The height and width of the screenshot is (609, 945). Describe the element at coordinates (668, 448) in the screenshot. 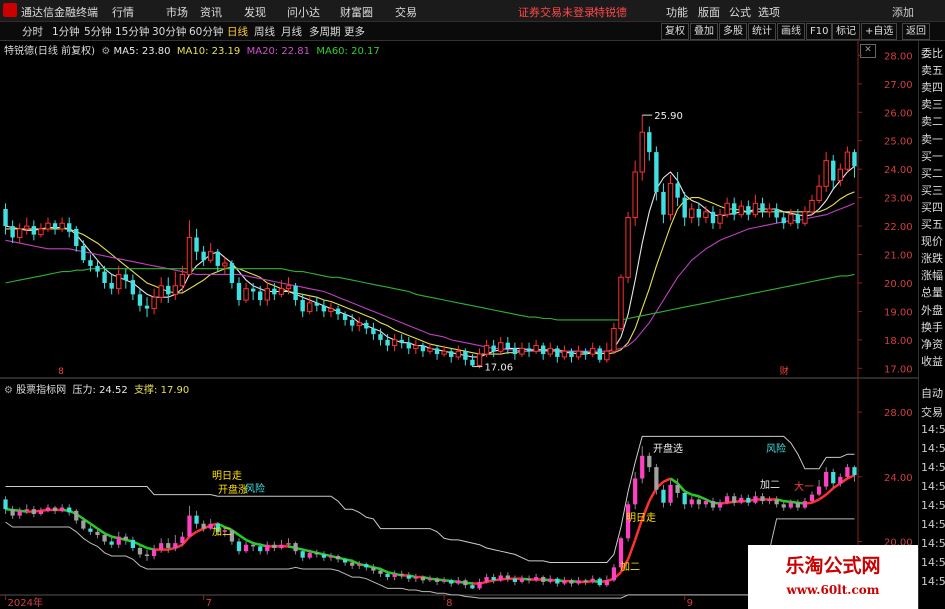

I see `signal-label: 开盘选` at that location.